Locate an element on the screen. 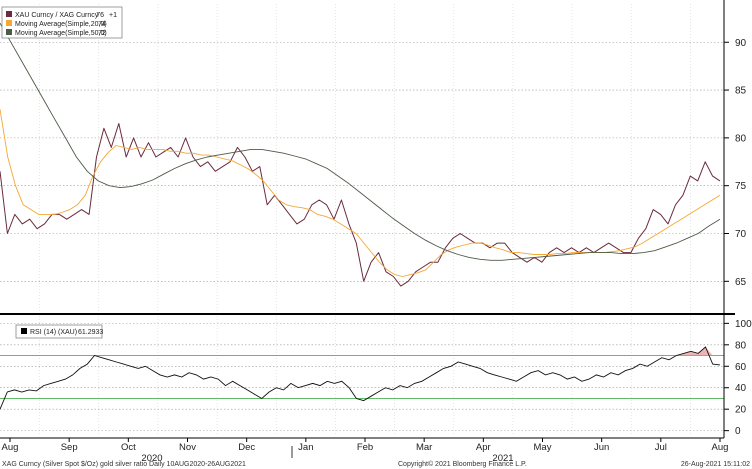  price-tick-label: 75 is located at coordinates (741, 186).